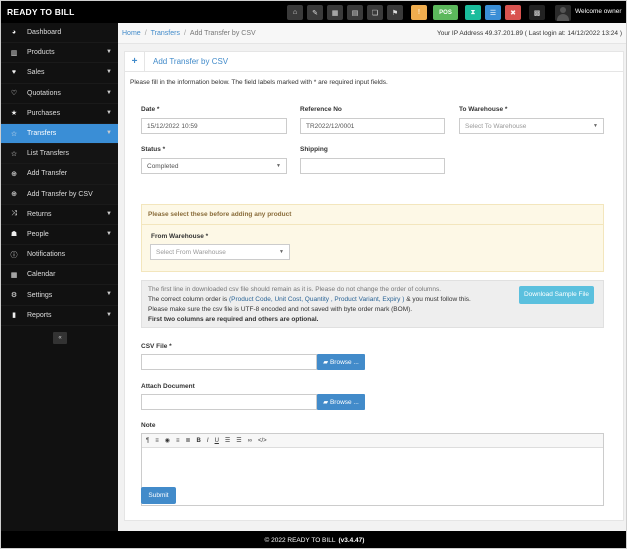 This screenshot has width=627, height=549. I want to click on note-icon: ❏, so click(375, 12).